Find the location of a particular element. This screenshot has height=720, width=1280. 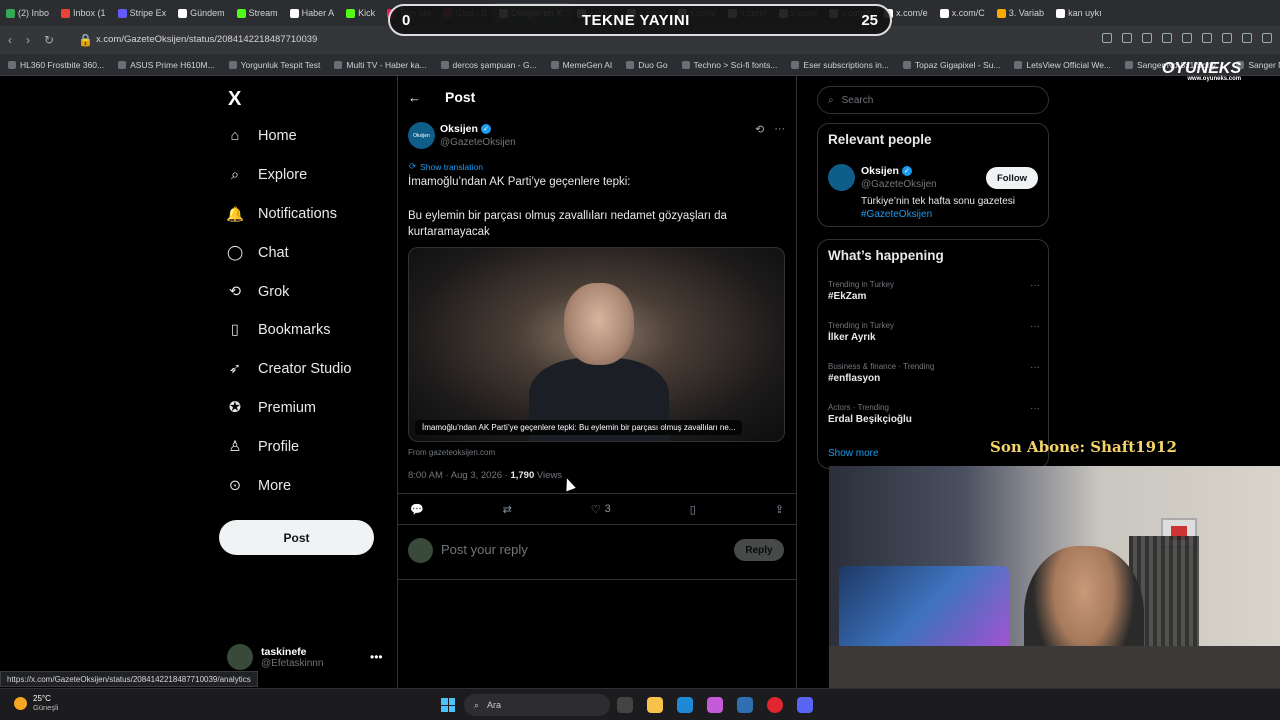

site-info-icon: 🔒 is located at coordinates (85, 40).